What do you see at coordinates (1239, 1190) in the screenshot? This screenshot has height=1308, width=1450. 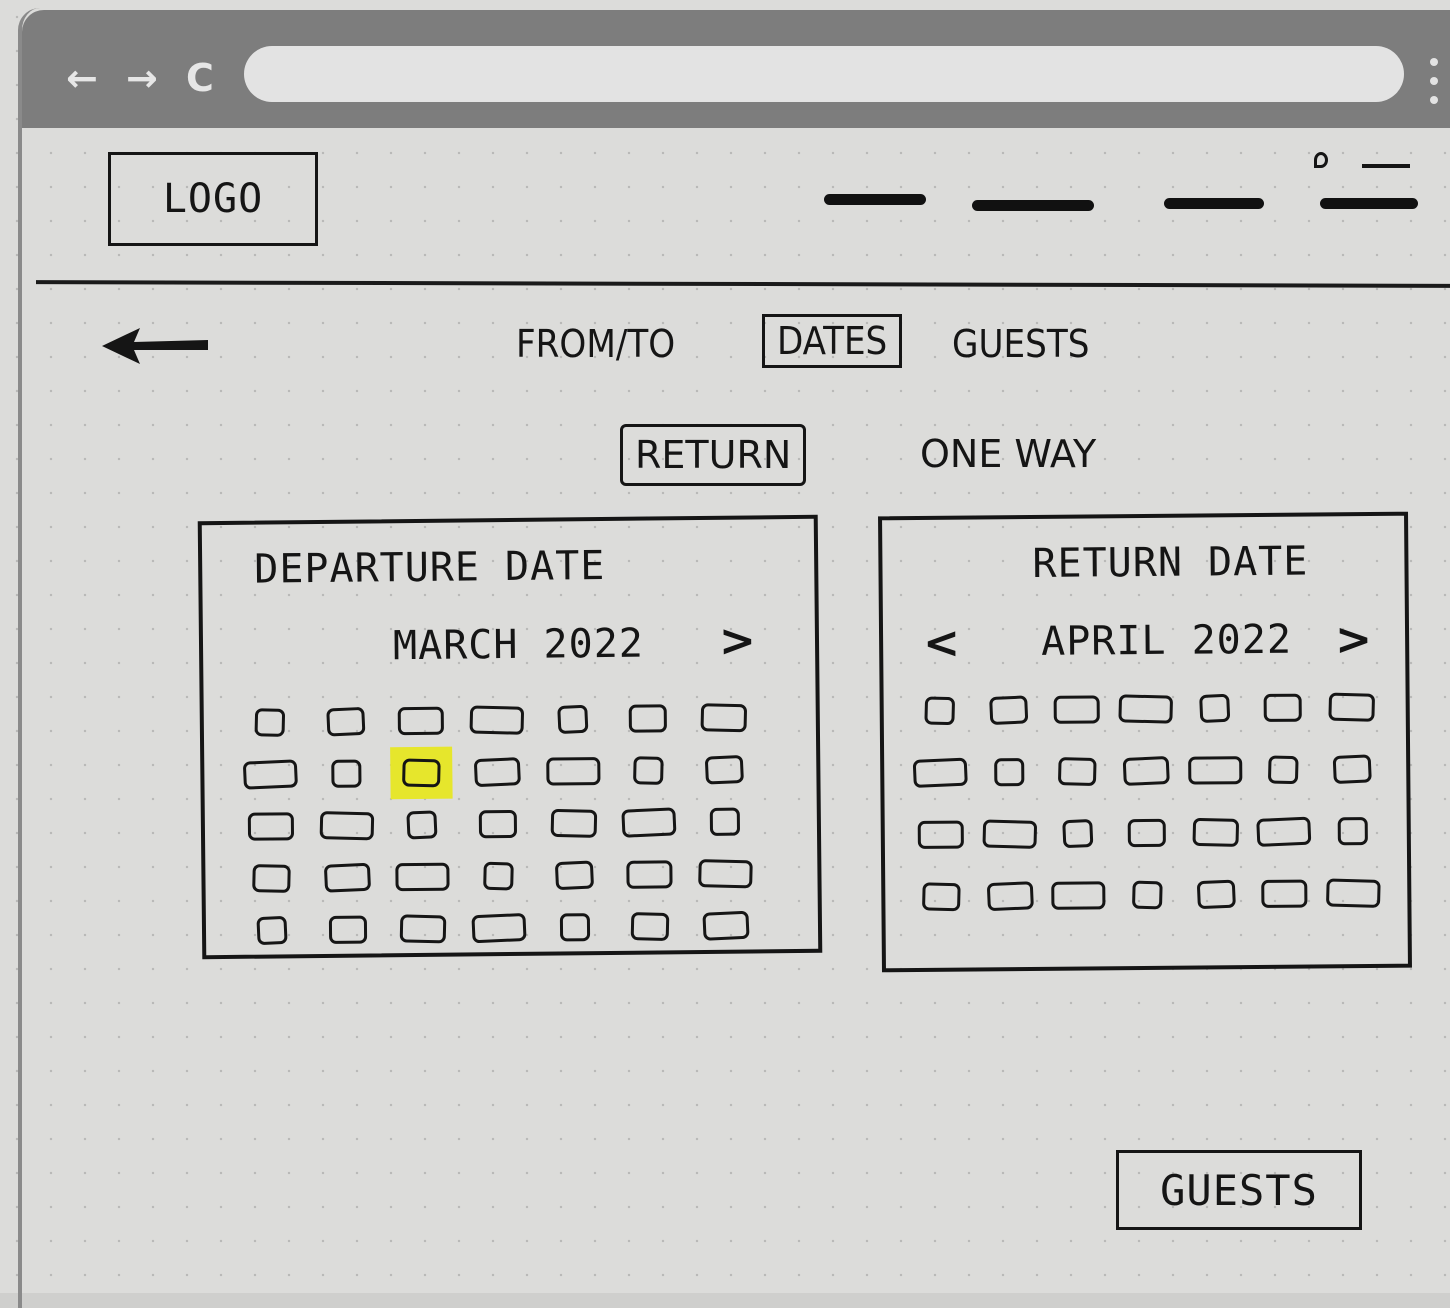 I see `guests-button: GUESTS` at bounding box center [1239, 1190].